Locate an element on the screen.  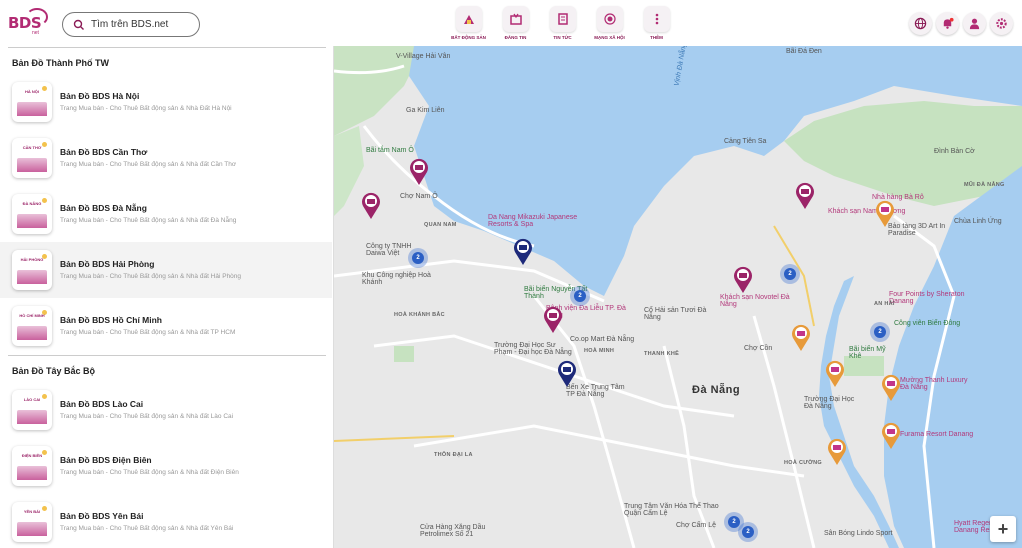
map-label: Trung Tâm Văn Hóa Thể Thao Quận Cẩm Lệ is located at coordinates (671, 510).